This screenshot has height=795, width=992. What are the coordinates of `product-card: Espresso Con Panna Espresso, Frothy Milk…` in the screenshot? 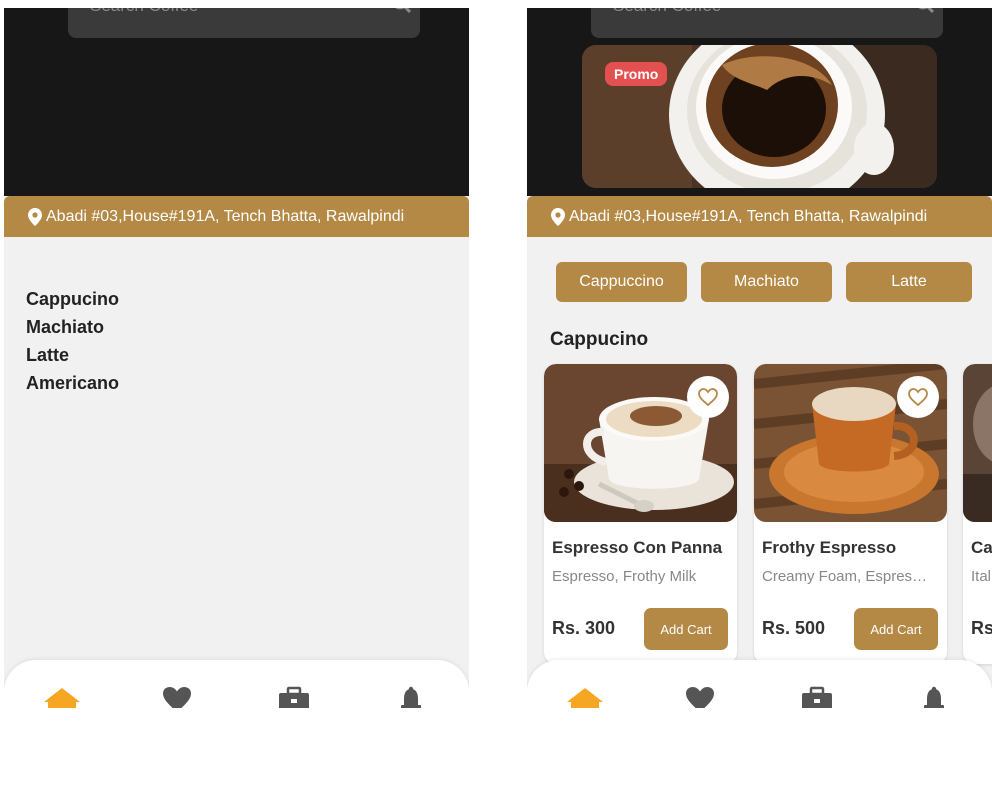 It's located at (640, 514).